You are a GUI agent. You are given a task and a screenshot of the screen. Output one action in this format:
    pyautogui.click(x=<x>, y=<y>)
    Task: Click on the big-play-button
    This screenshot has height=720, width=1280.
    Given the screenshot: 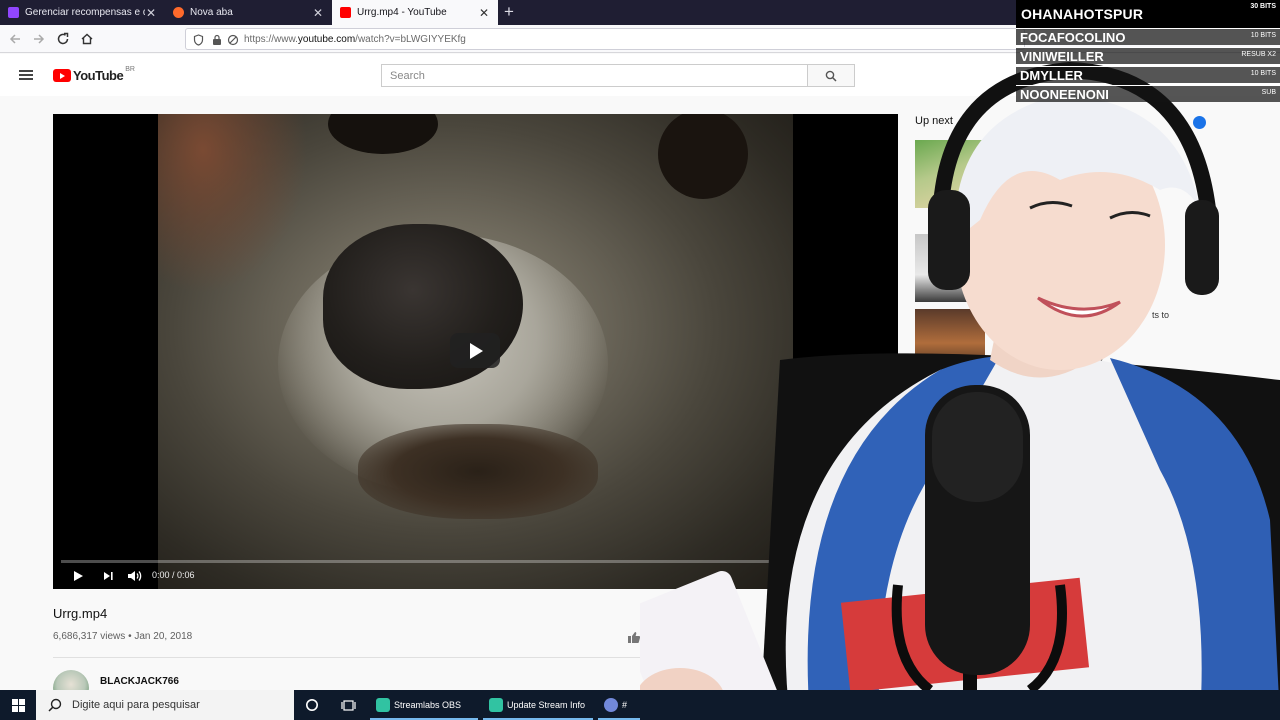 What is the action you would take?
    pyautogui.click(x=475, y=350)
    